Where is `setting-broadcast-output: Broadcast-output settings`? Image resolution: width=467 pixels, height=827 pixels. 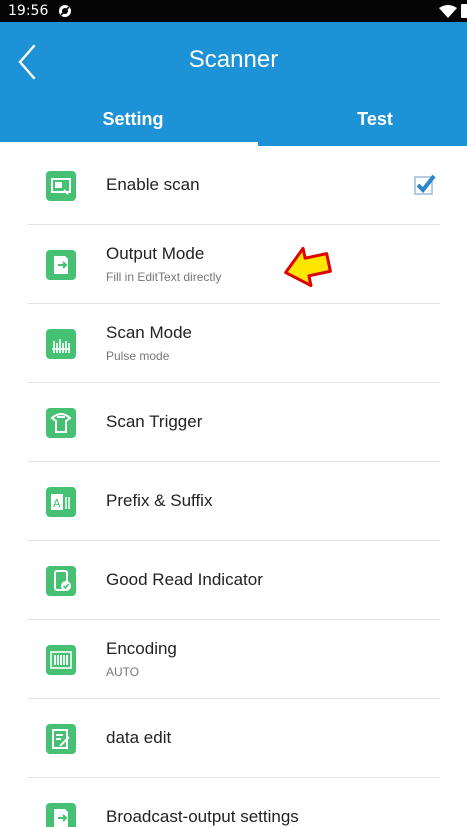
setting-broadcast-output: Broadcast-output settings is located at coordinates (234, 802).